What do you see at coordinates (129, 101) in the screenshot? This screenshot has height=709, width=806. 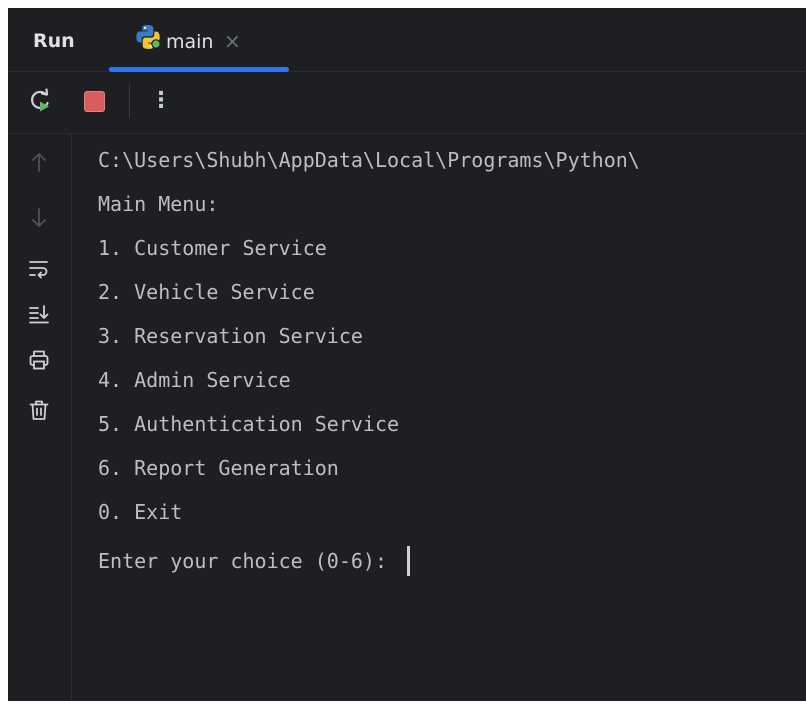 I see `toolbar-separator` at bounding box center [129, 101].